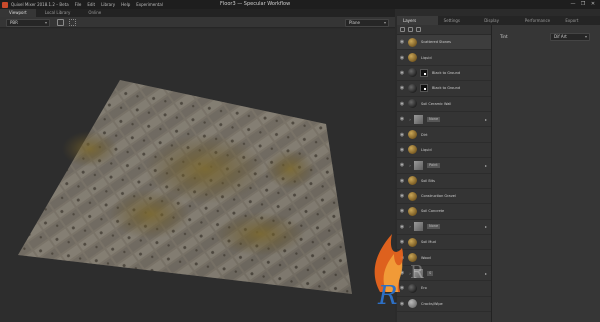 Image resolution: width=600 pixels, height=322 pixels. I want to click on image-icon, so click(60, 22).